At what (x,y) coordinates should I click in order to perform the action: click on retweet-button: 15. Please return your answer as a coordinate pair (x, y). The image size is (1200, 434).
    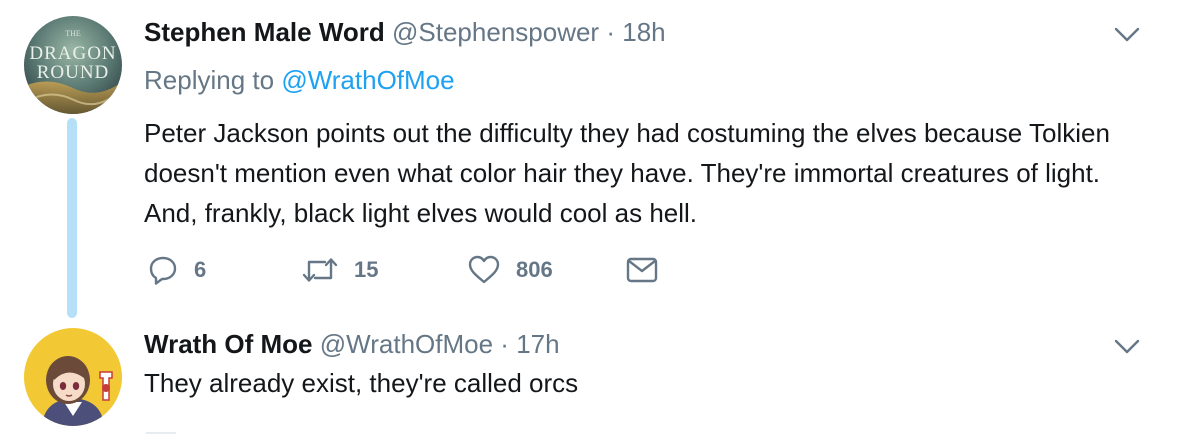
    Looking at the image, I should click on (339, 270).